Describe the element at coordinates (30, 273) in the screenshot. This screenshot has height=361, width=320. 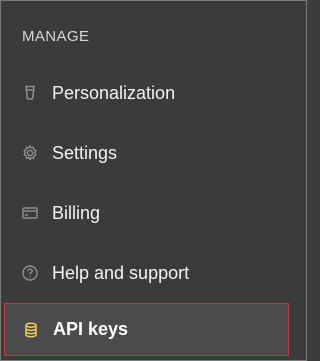
I see `question-circle-icon` at that location.